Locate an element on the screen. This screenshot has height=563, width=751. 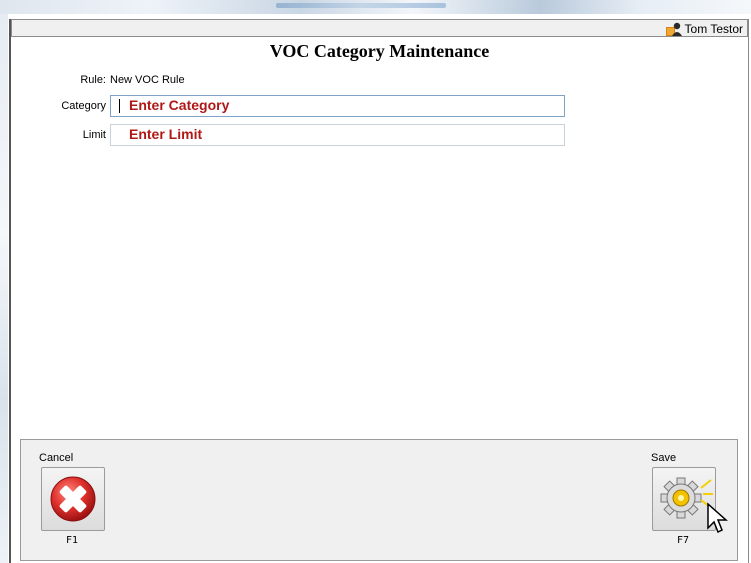
rule-label: Rule: is located at coordinates (93, 80).